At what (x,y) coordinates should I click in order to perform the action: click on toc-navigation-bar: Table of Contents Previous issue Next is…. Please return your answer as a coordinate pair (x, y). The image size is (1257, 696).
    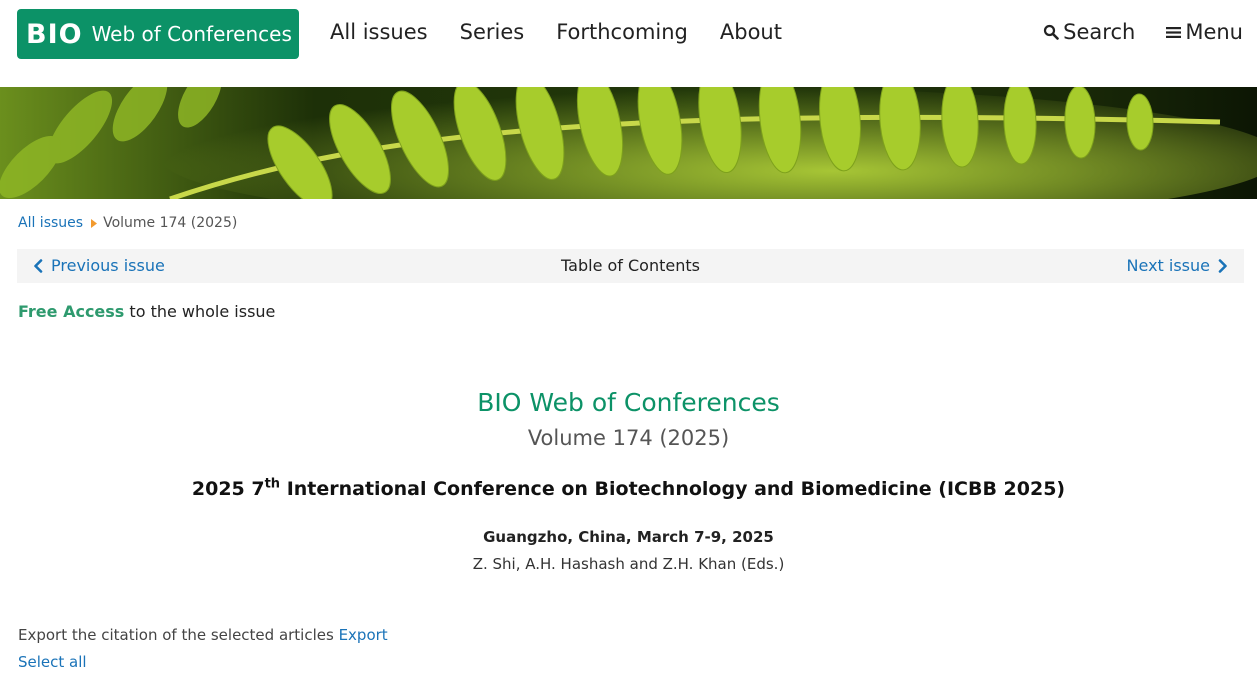
    Looking at the image, I should click on (630, 266).